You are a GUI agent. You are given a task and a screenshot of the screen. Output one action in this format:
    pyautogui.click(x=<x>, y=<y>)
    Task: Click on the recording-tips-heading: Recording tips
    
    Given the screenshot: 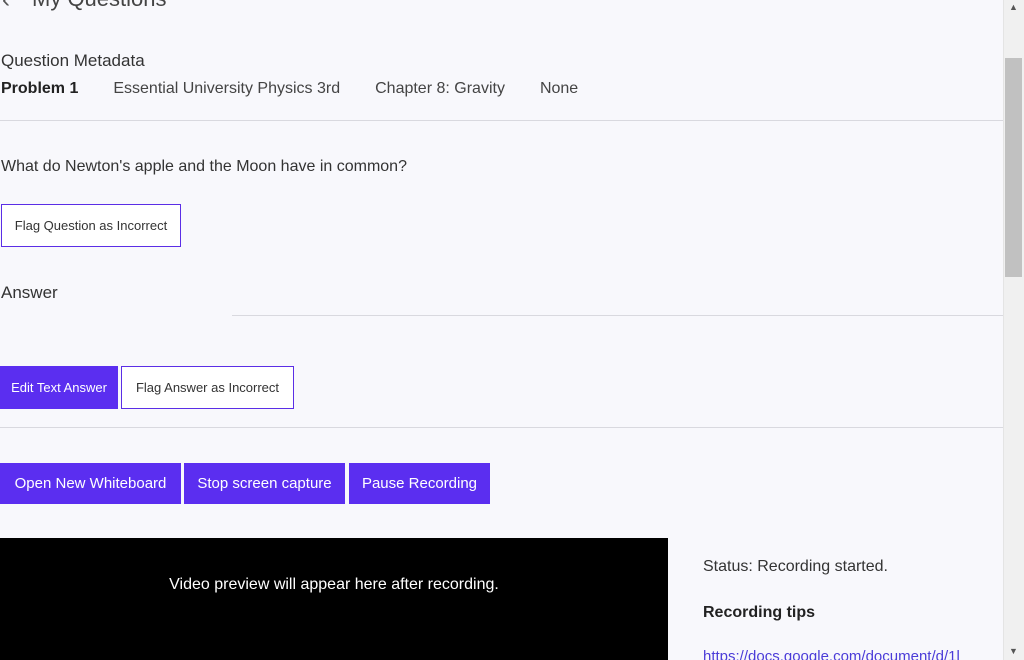 What is the action you would take?
    pyautogui.click(x=759, y=612)
    